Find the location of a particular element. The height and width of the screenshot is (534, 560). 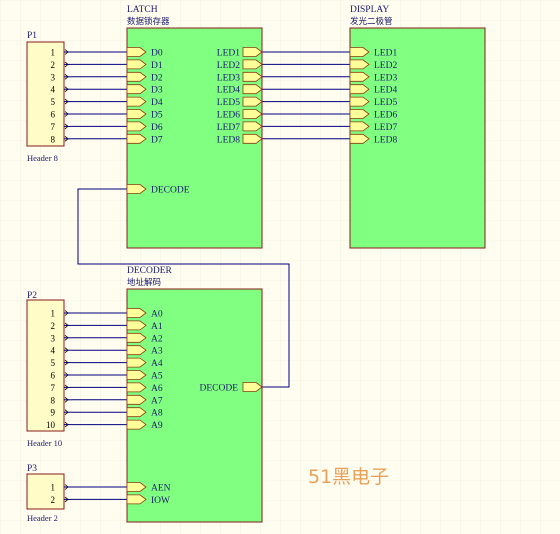

latch-port-led4: LED4 is located at coordinates (240, 90).